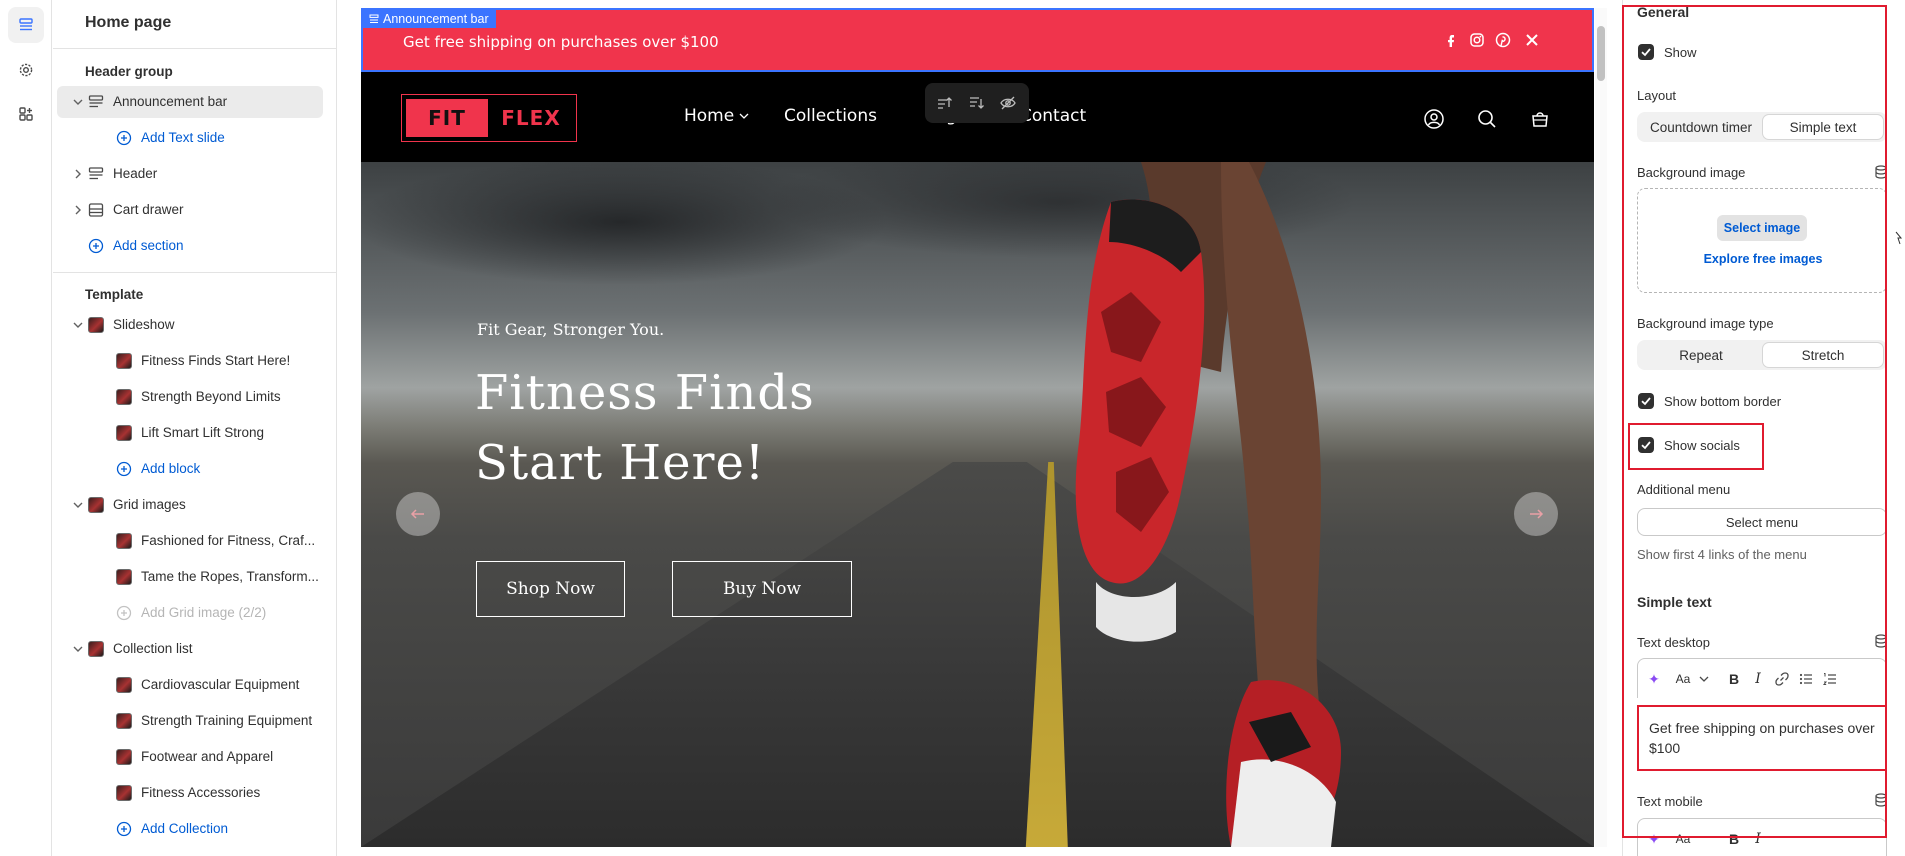 The width and height of the screenshot is (1905, 856). What do you see at coordinates (1899, 238) in the screenshot?
I see `cursor-icon` at bounding box center [1899, 238].